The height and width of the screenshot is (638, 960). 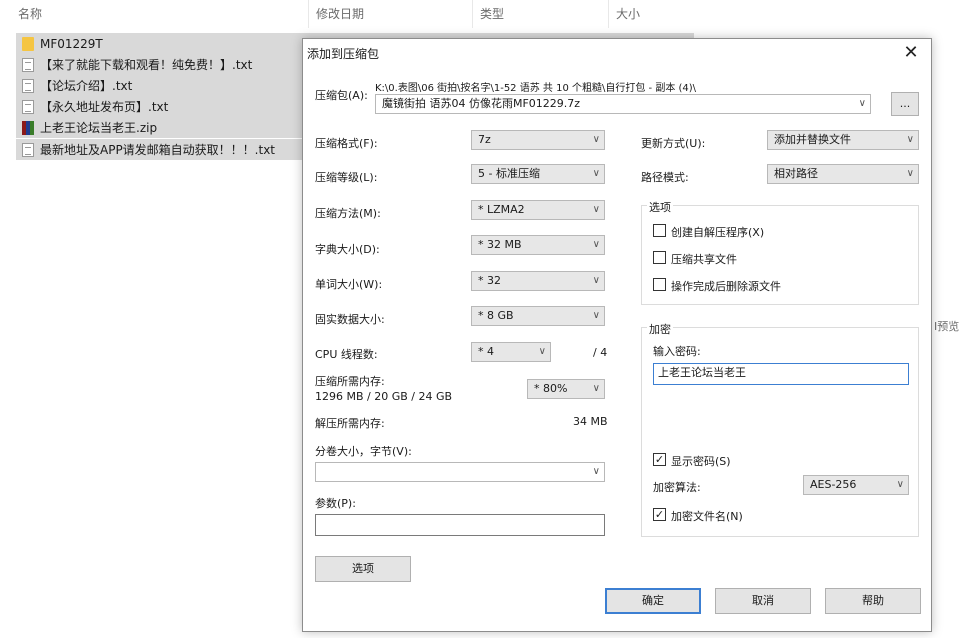 I want to click on format-label: 压缩格式(F):, so click(x=346, y=143).